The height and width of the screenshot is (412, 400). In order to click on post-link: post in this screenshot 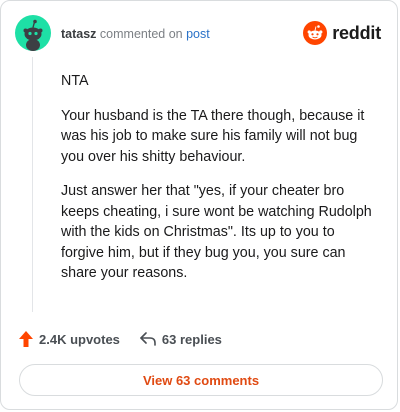, I will do `click(198, 34)`.